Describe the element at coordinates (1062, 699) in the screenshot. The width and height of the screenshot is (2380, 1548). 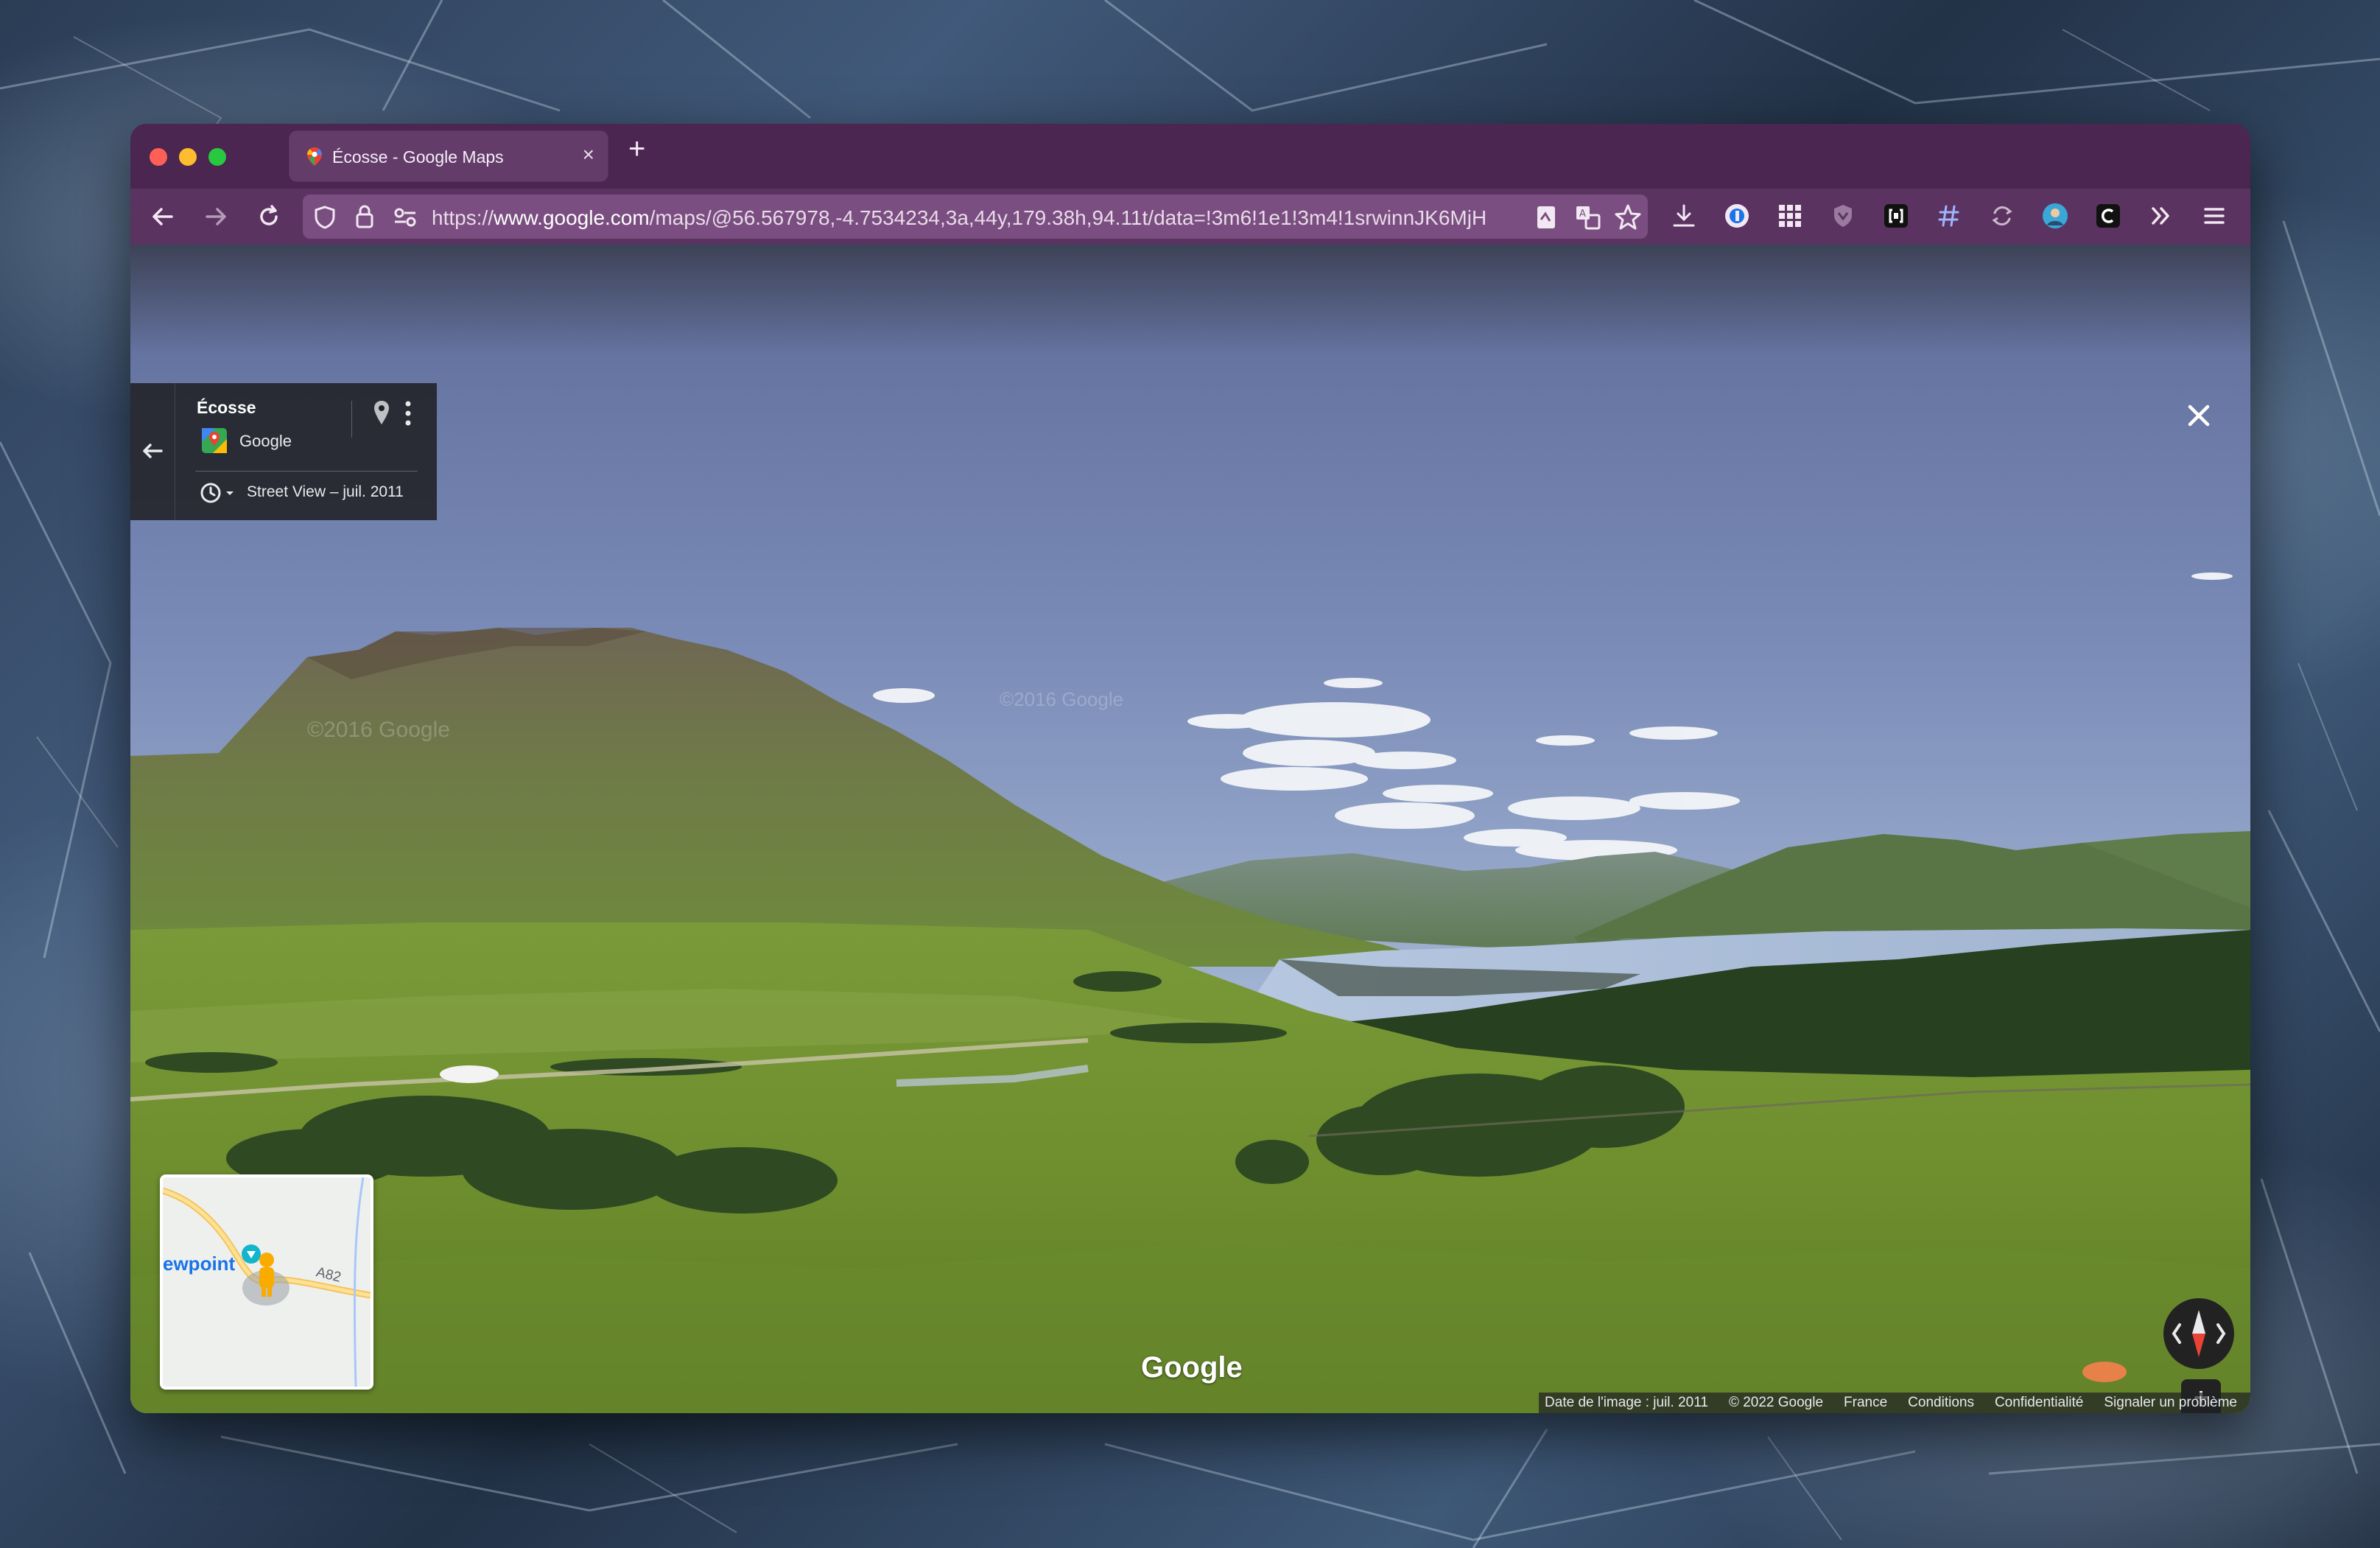
I see `watermark-center: ©2016 Google` at that location.